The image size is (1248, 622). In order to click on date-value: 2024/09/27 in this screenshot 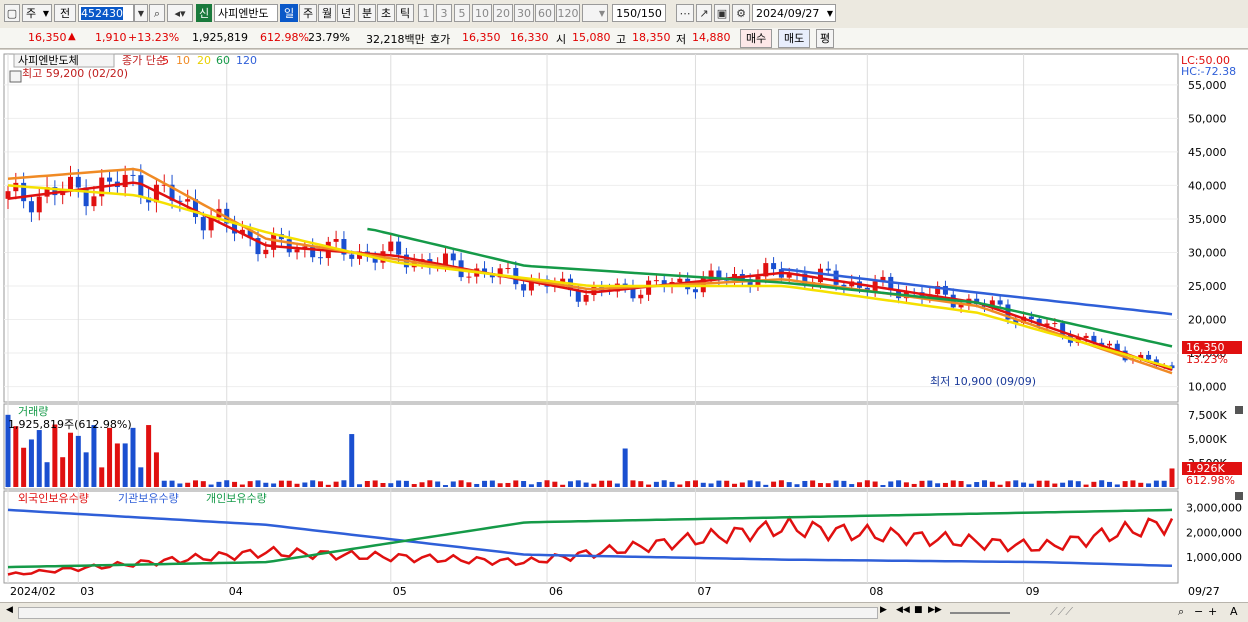, I will do `click(788, 13)`.